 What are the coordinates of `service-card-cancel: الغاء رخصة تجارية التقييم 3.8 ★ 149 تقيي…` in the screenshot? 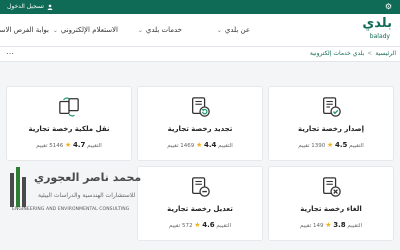 It's located at (331, 203).